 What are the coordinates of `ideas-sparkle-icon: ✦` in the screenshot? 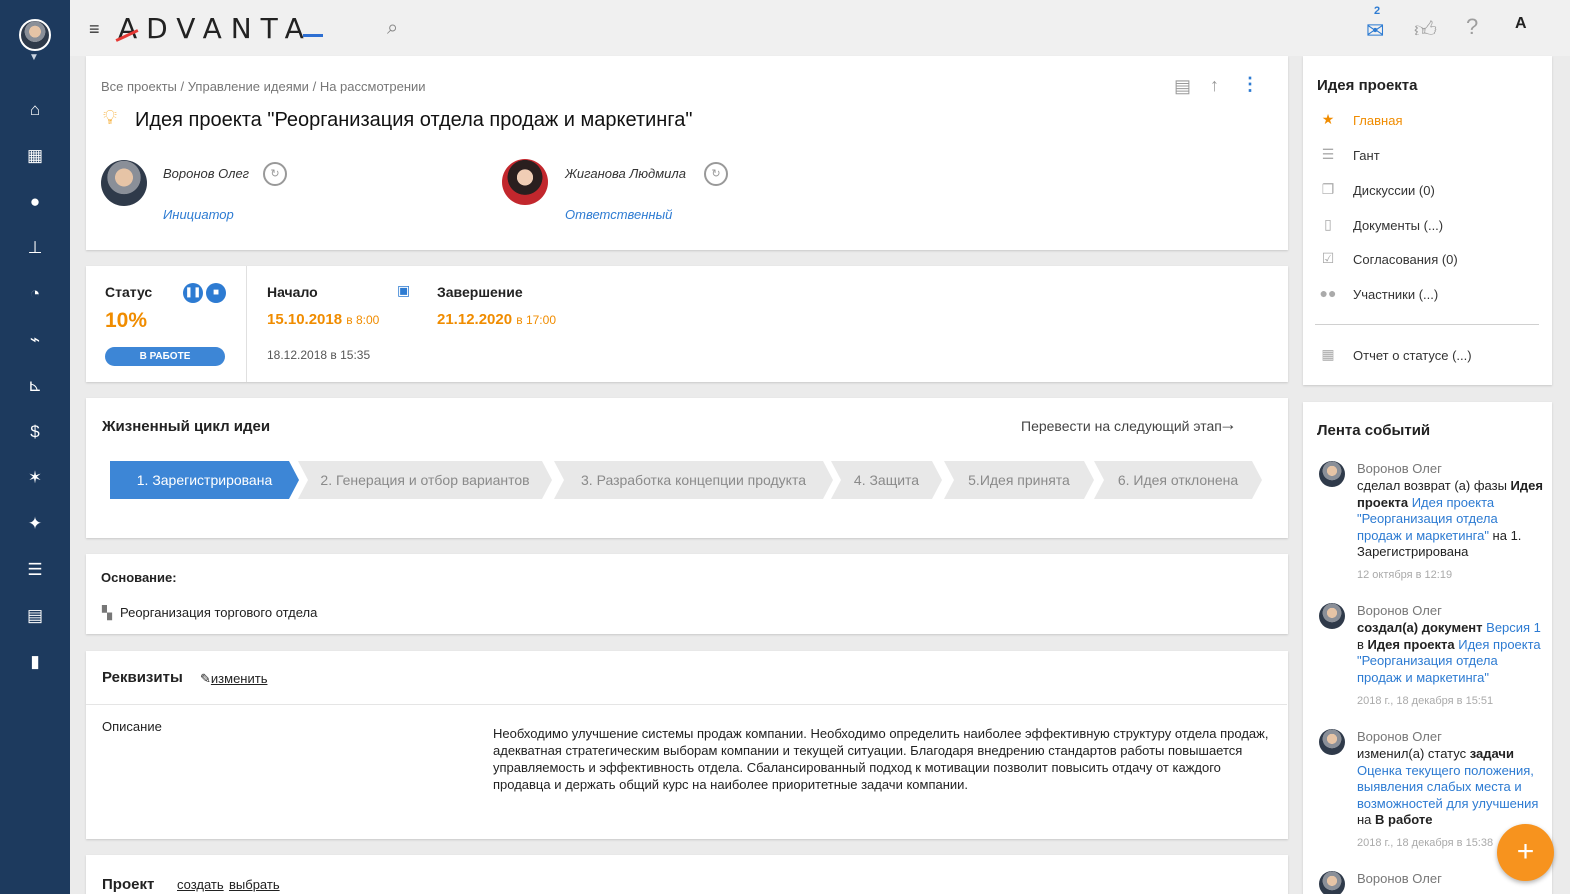 It's located at (35, 524).